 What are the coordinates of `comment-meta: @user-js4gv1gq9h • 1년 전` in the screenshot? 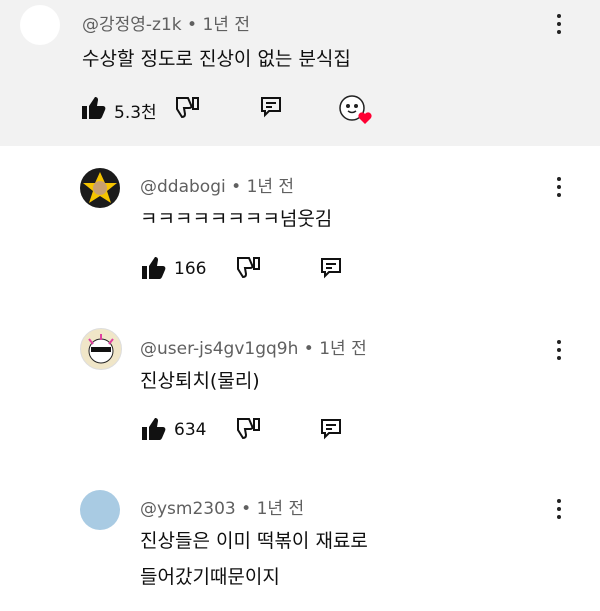 It's located at (253, 346).